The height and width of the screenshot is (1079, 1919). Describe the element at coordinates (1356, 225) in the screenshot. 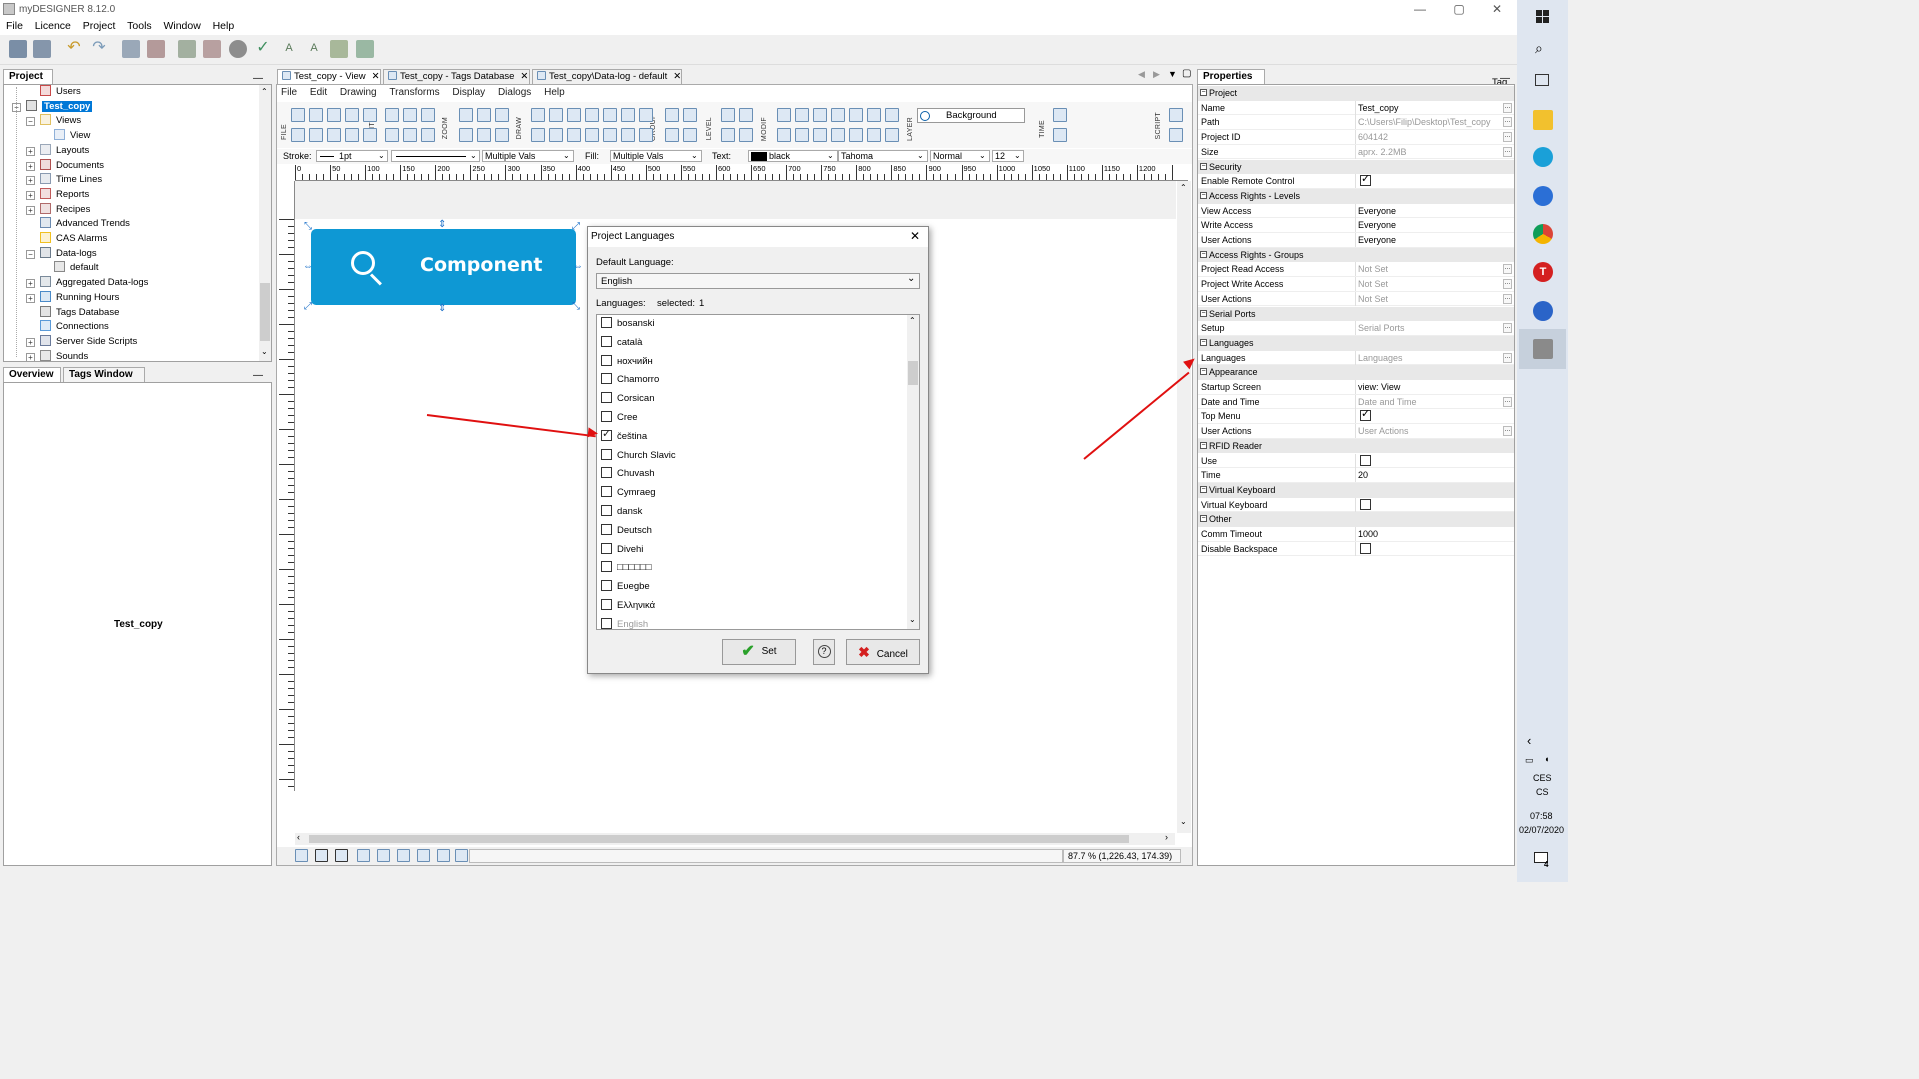

I see `property-row: Write Access Everyone` at that location.